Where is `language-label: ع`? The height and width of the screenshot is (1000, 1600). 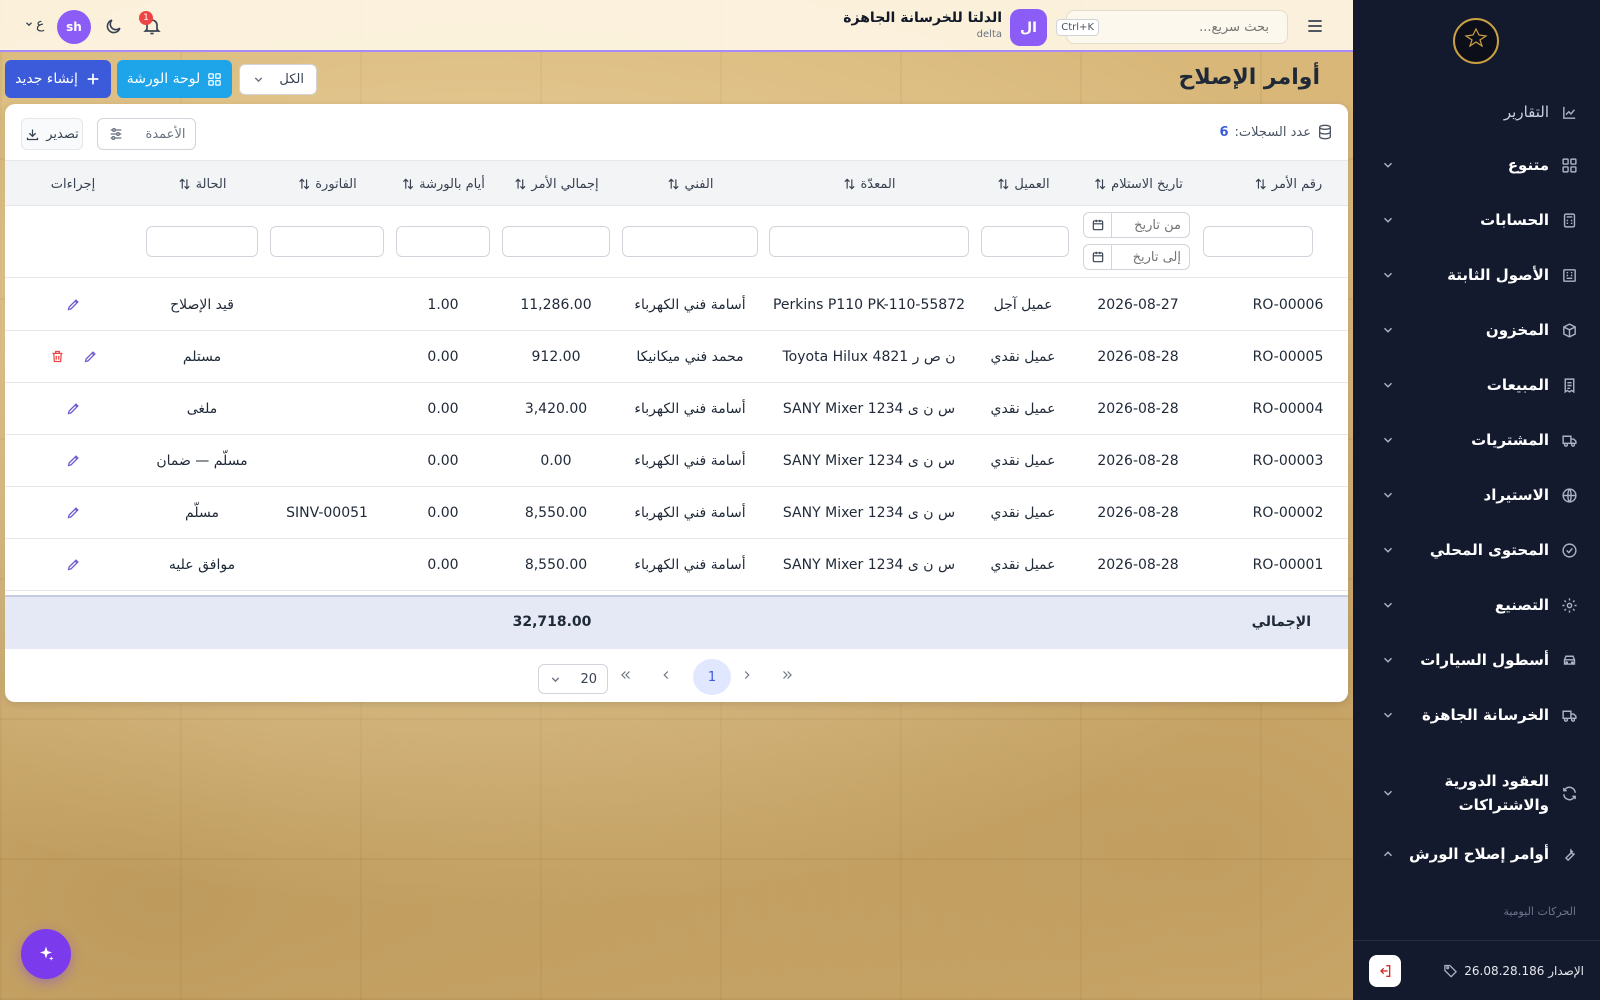
language-label: ع is located at coordinates (40, 24).